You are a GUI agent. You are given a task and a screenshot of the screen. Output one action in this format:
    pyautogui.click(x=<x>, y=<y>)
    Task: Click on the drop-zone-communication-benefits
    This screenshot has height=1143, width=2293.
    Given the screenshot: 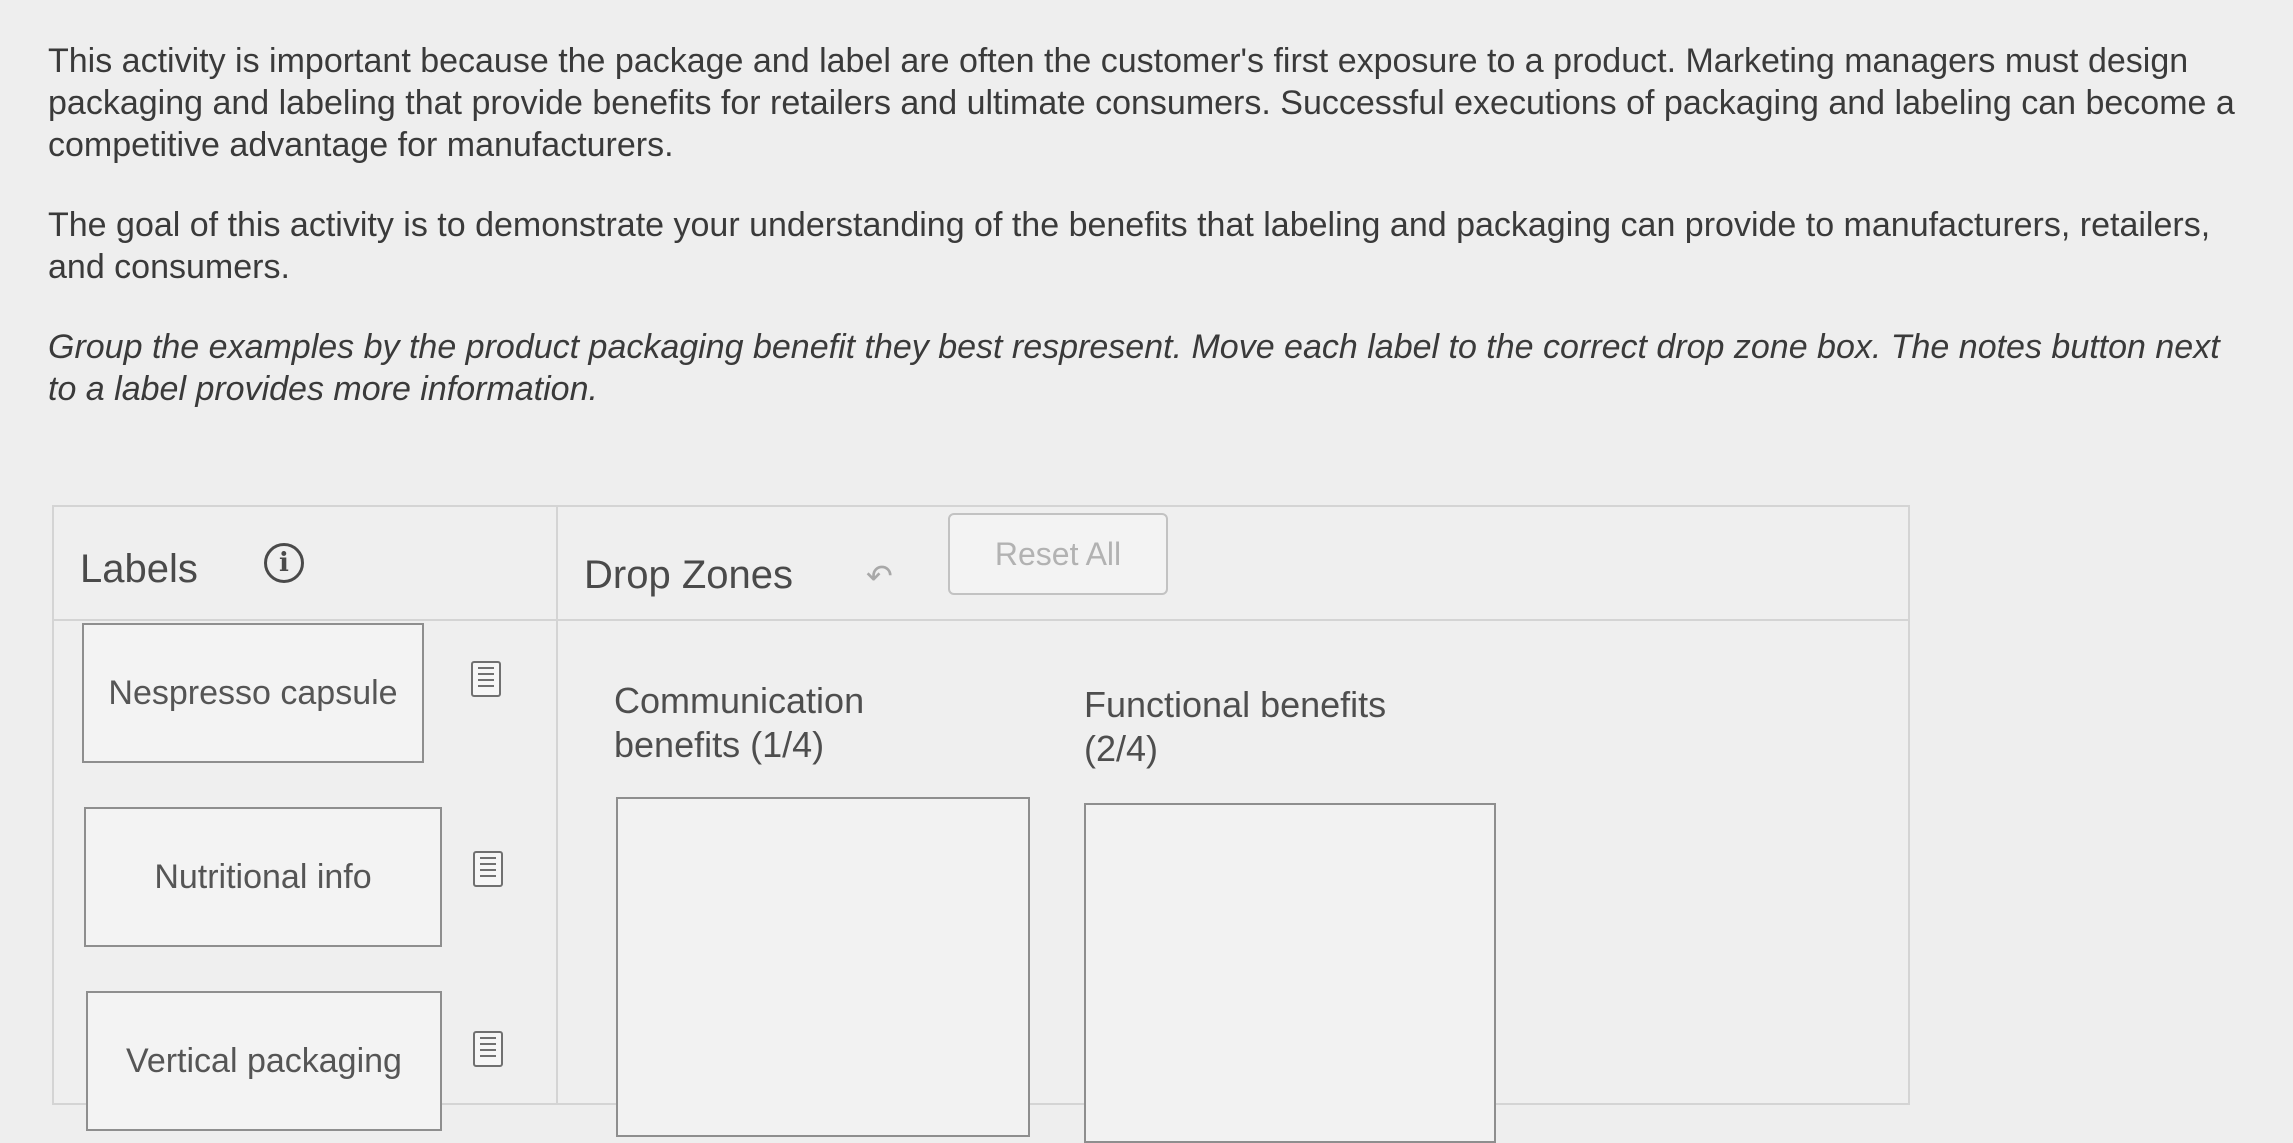 What is the action you would take?
    pyautogui.click(x=823, y=967)
    